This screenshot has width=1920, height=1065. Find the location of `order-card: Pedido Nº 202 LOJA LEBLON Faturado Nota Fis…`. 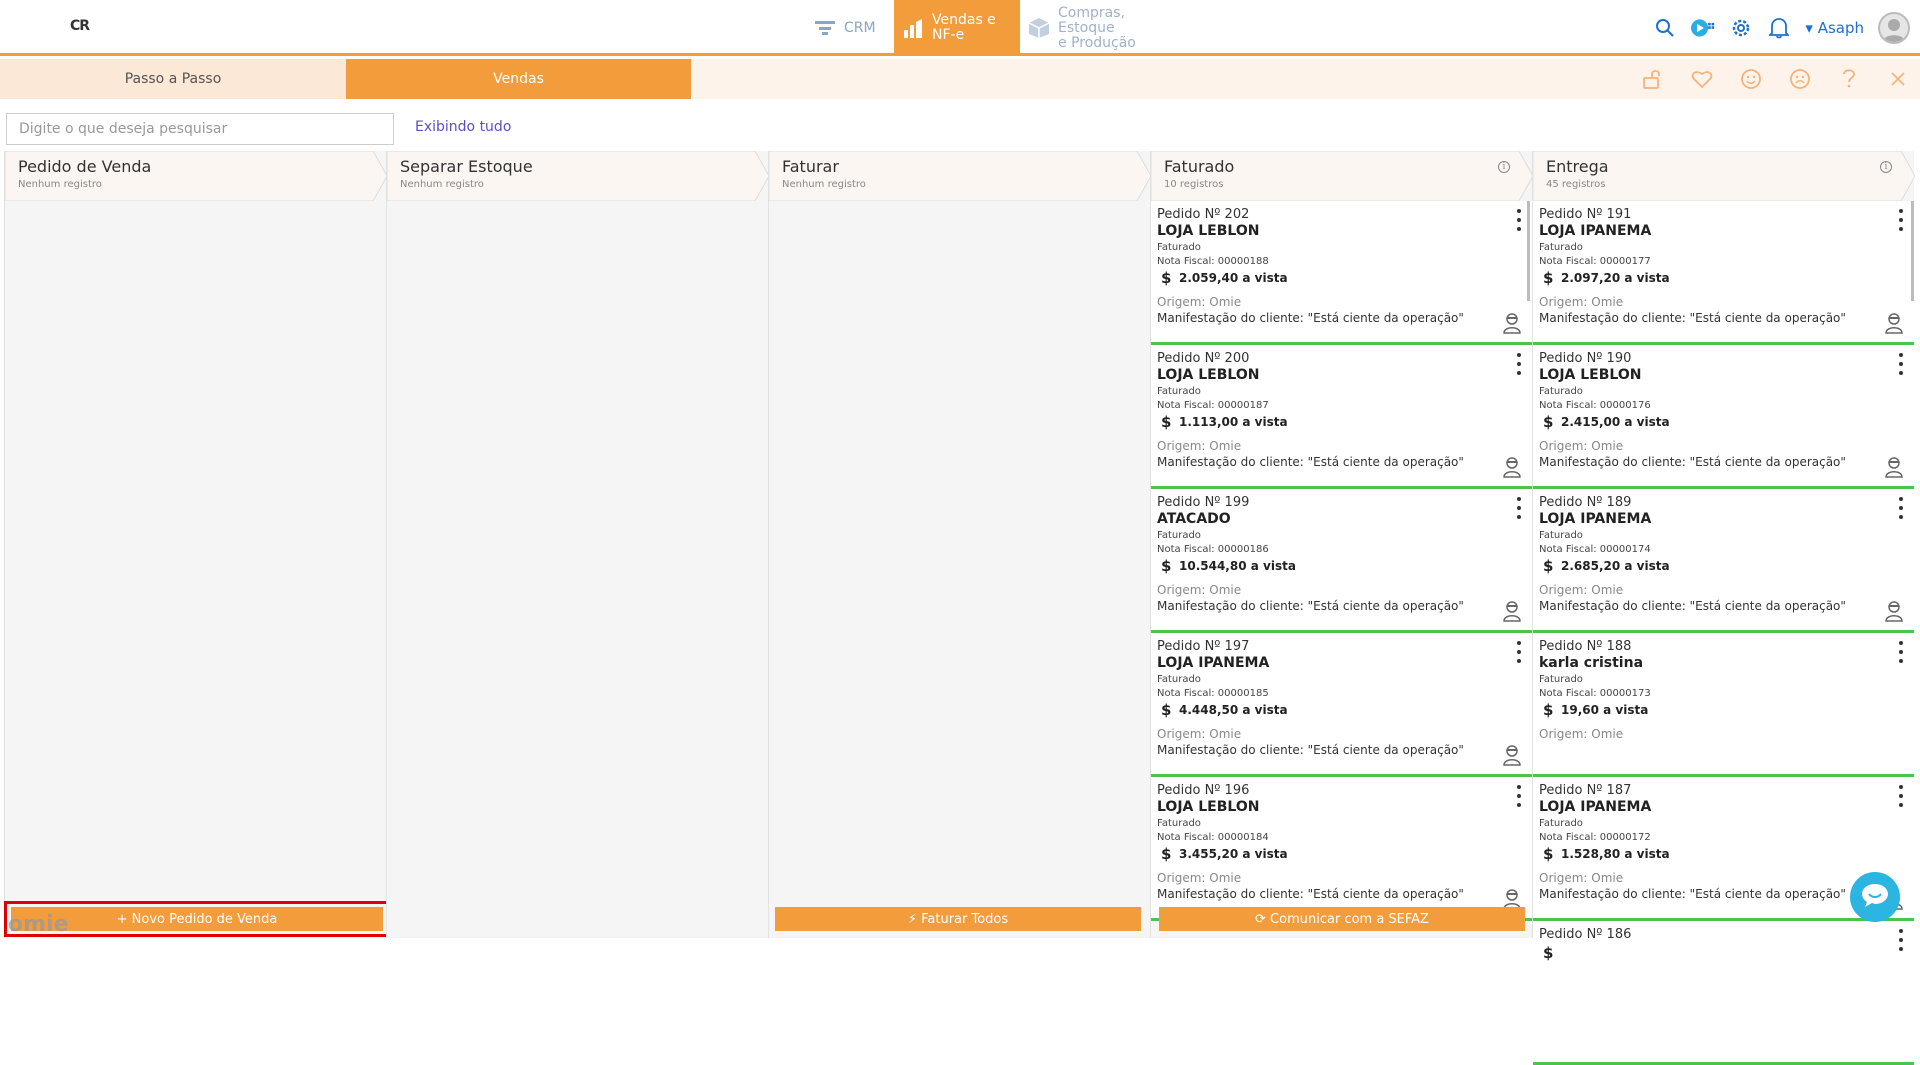

order-card: Pedido Nº 202 LOJA LEBLON Faturado Nota Fis… is located at coordinates (1341, 273).